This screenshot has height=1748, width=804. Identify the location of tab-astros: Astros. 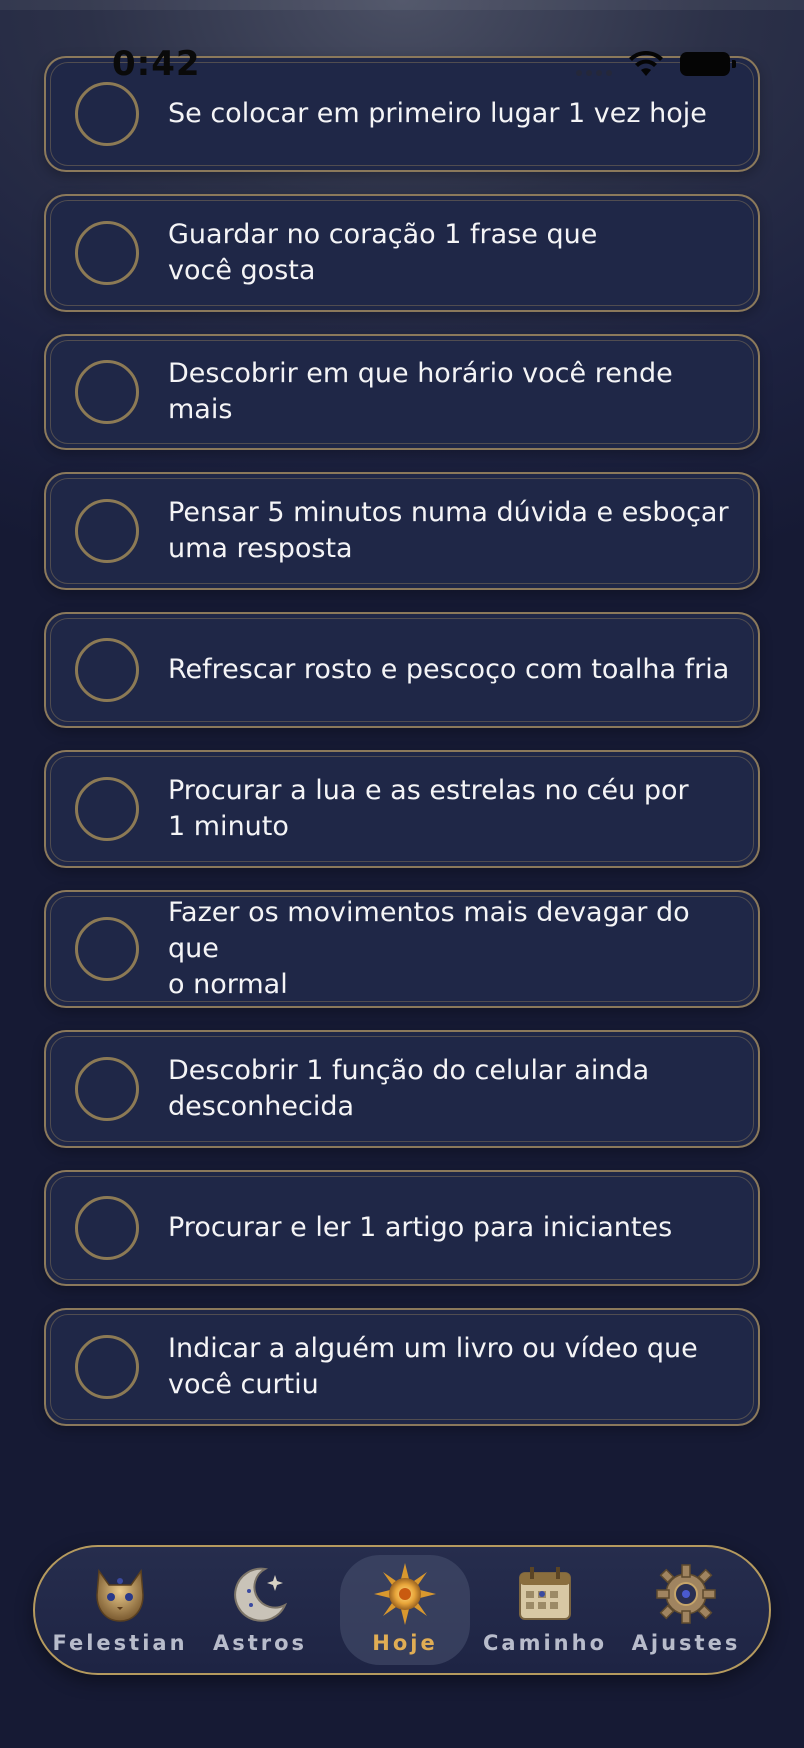
(260, 1610).